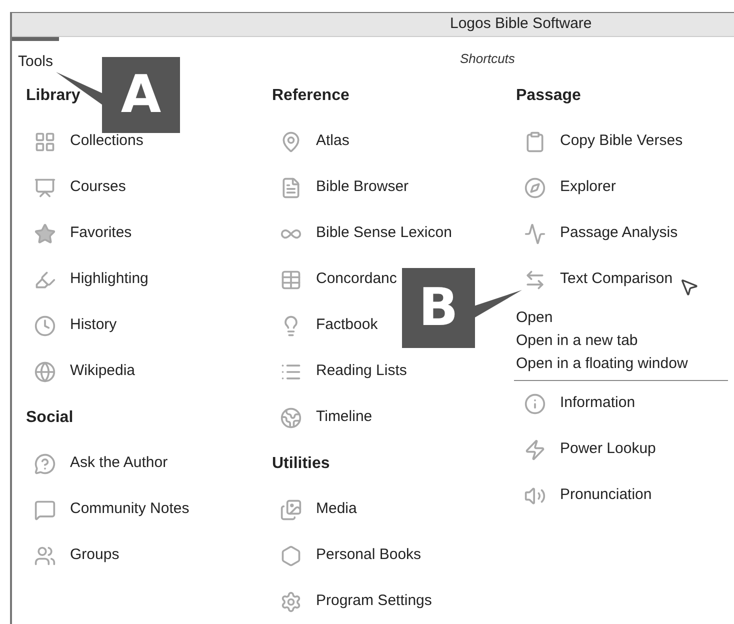 This screenshot has width=734, height=624. What do you see at coordinates (438, 308) in the screenshot?
I see `callout-label: B` at bounding box center [438, 308].